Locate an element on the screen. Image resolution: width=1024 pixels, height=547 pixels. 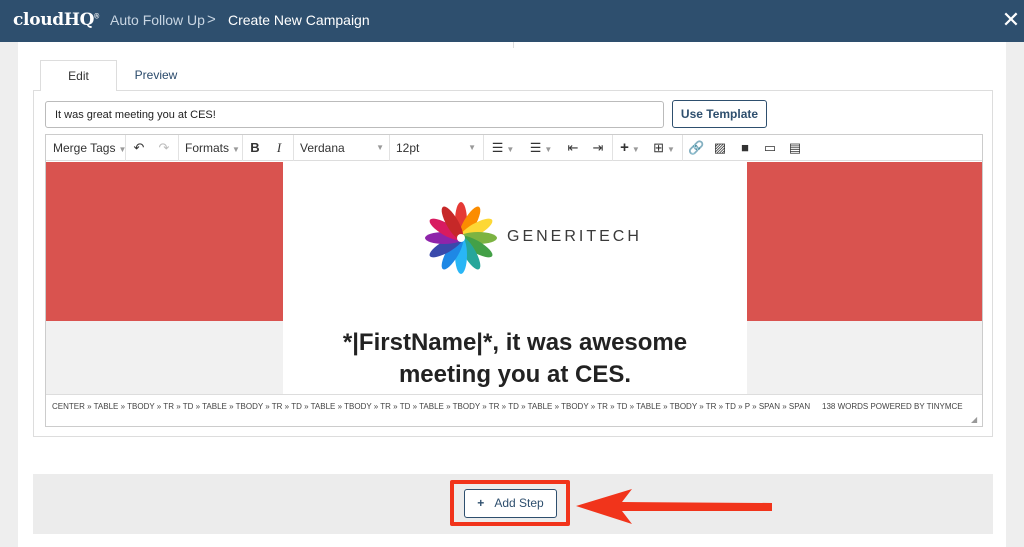
redo-icon: ↷ is located at coordinates (164, 148).